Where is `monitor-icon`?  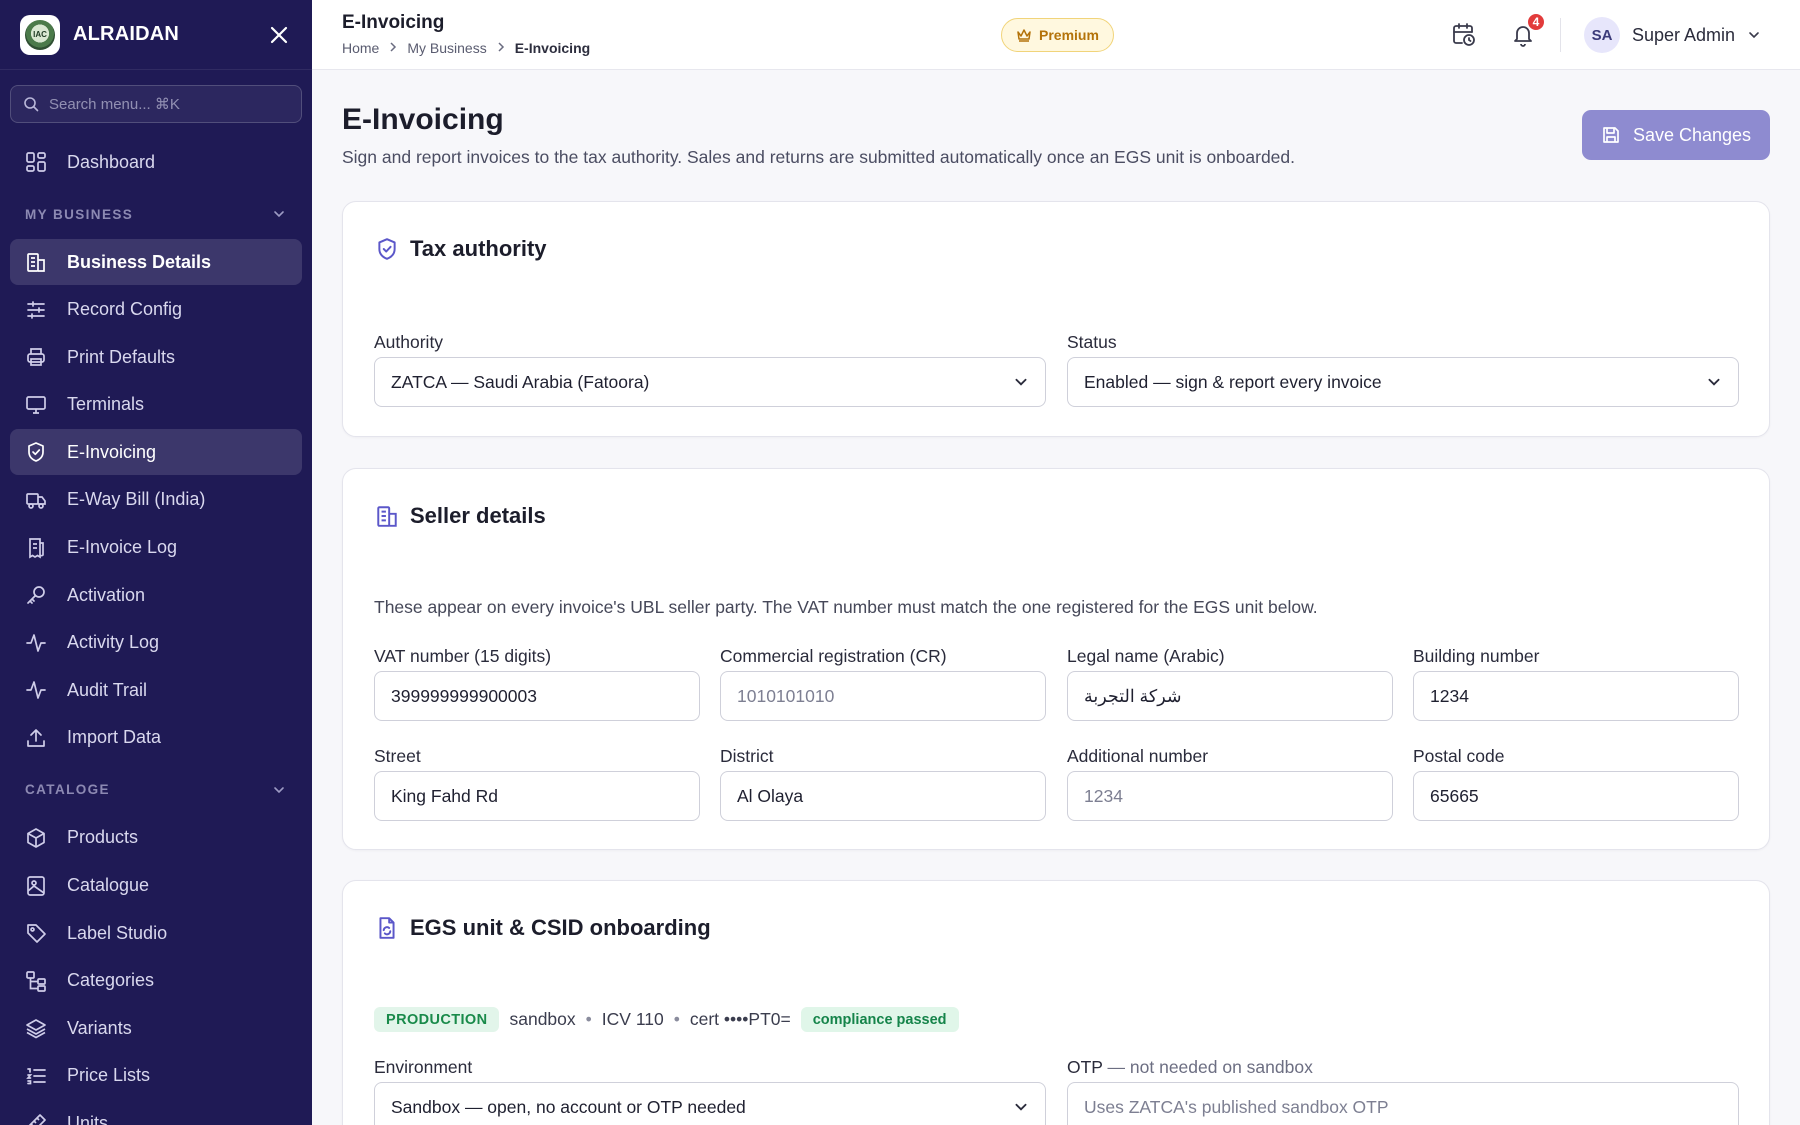 monitor-icon is located at coordinates (36, 404).